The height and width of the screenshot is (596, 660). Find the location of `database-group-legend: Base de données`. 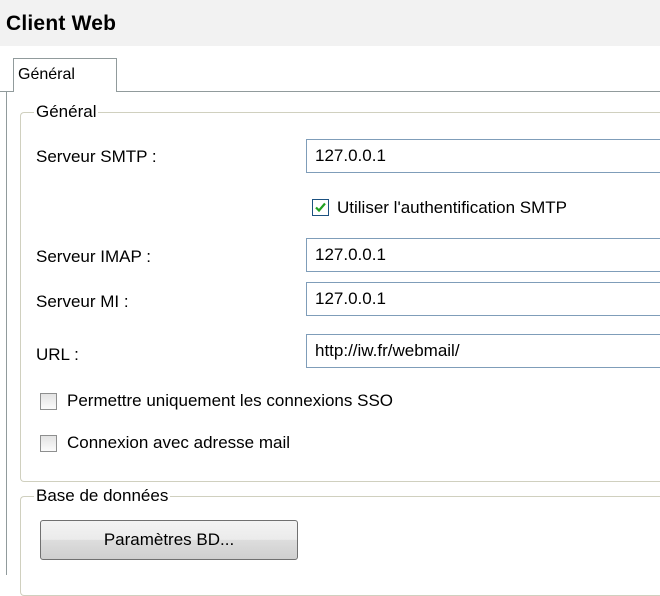

database-group-legend: Base de données is located at coordinates (102, 495).